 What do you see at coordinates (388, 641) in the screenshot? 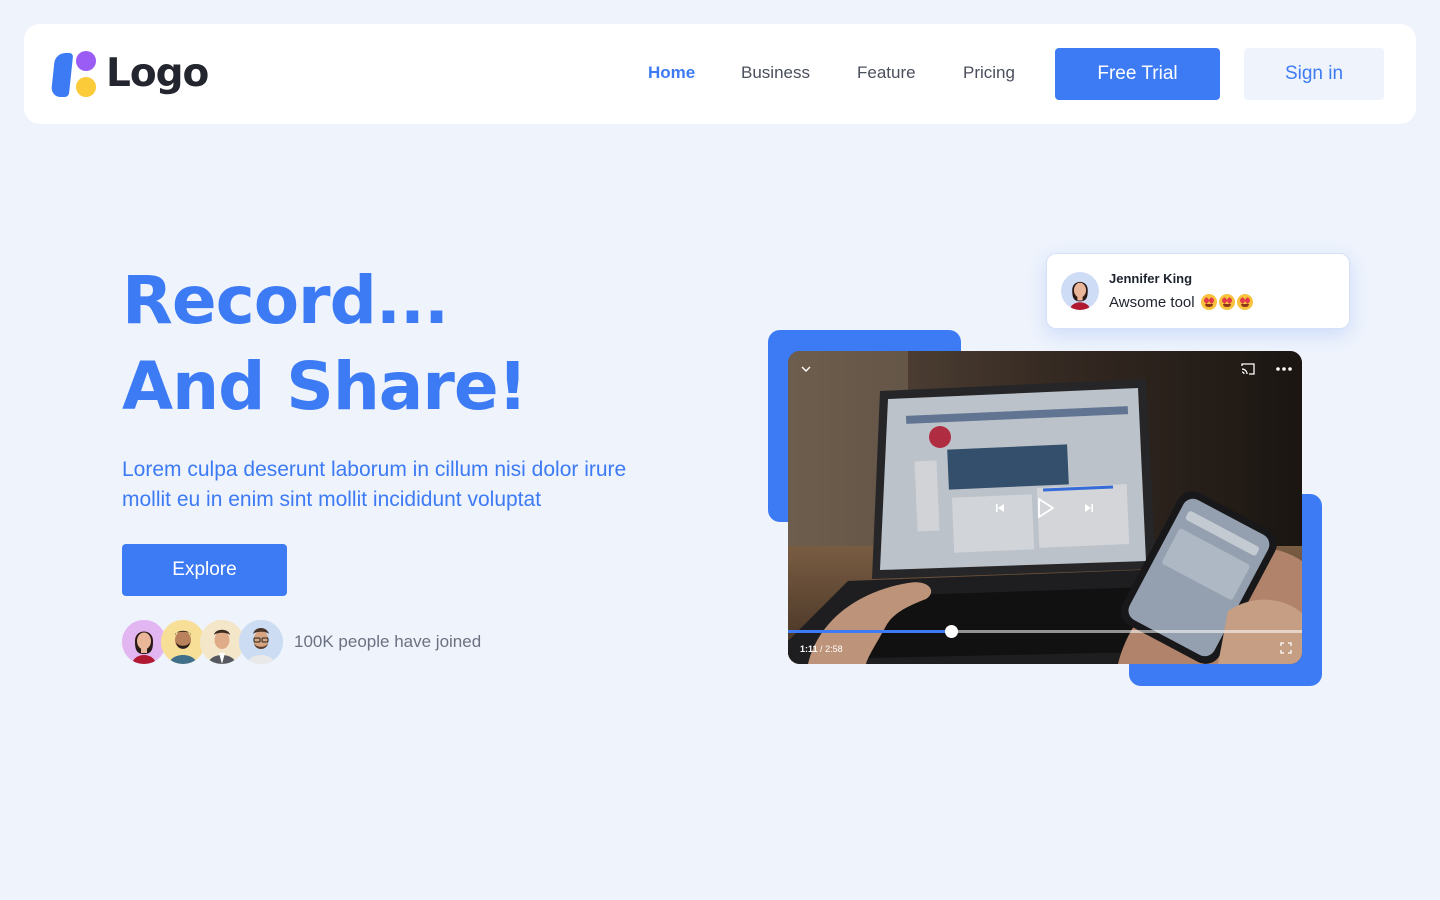
I see `joined-count-text: 100K people have joined` at bounding box center [388, 641].